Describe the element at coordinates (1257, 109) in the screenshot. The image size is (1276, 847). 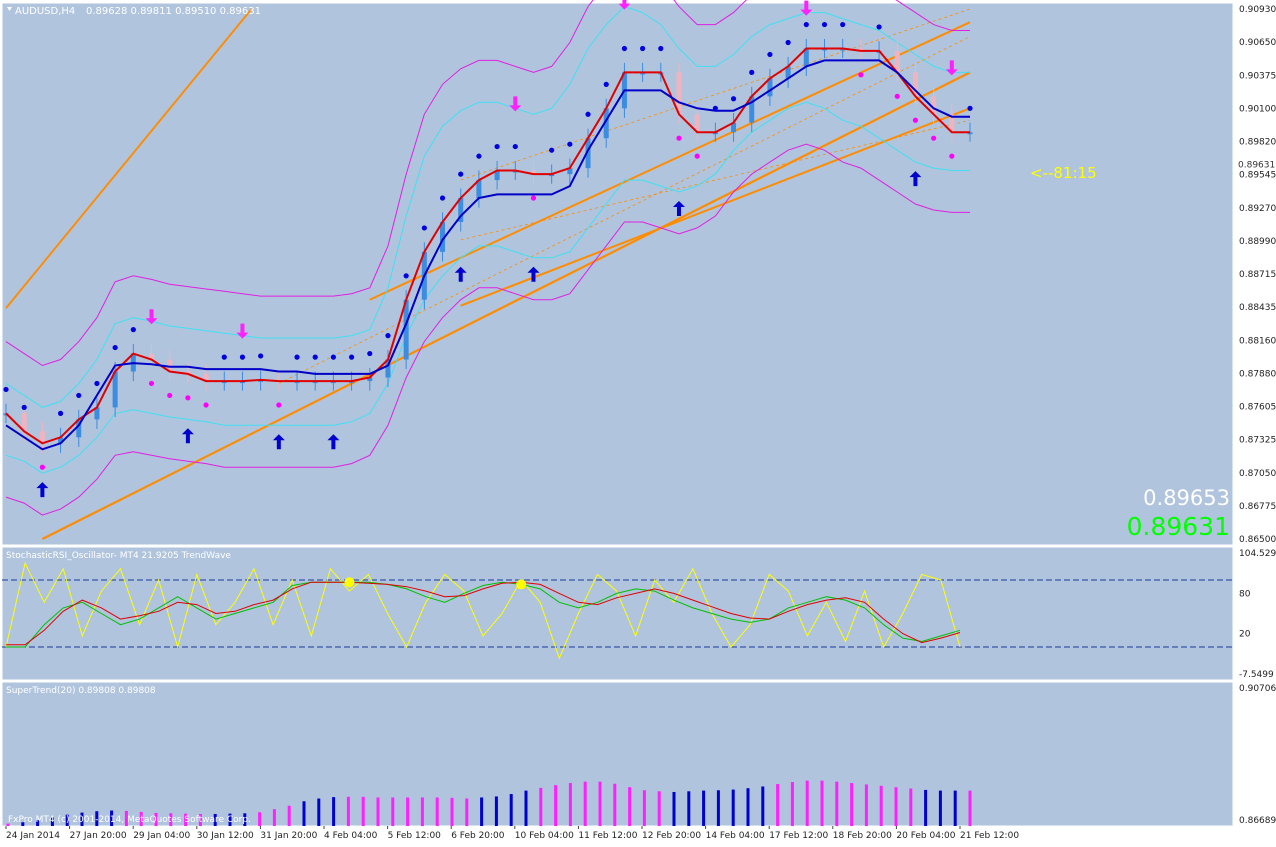
I see `axis-tick-label: 0.90100` at that location.